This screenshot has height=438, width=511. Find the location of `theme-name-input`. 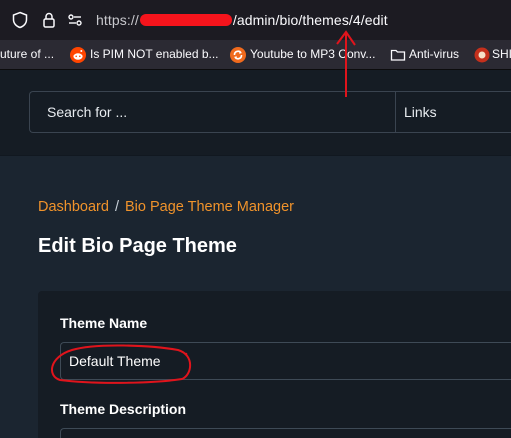

theme-name-input is located at coordinates (285, 361).